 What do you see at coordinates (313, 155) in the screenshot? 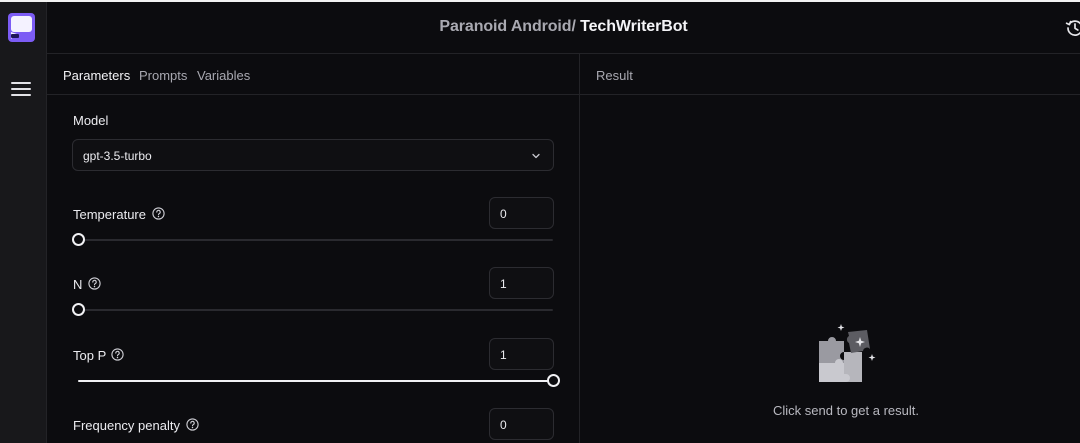
I see `model-select: gpt-3.5-turbo` at bounding box center [313, 155].